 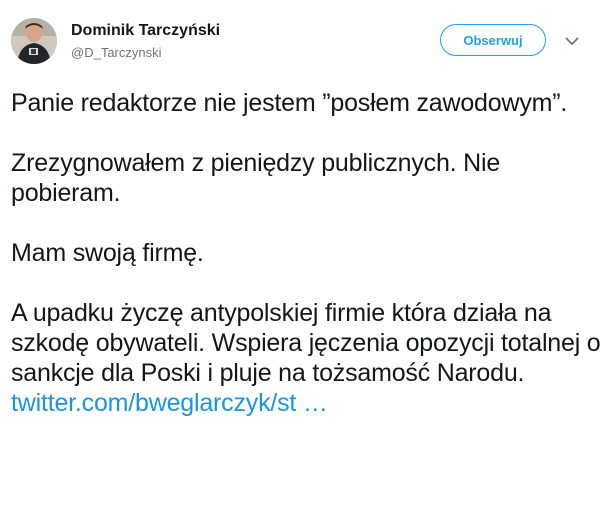 I want to click on avatar-image, so click(x=34, y=41).